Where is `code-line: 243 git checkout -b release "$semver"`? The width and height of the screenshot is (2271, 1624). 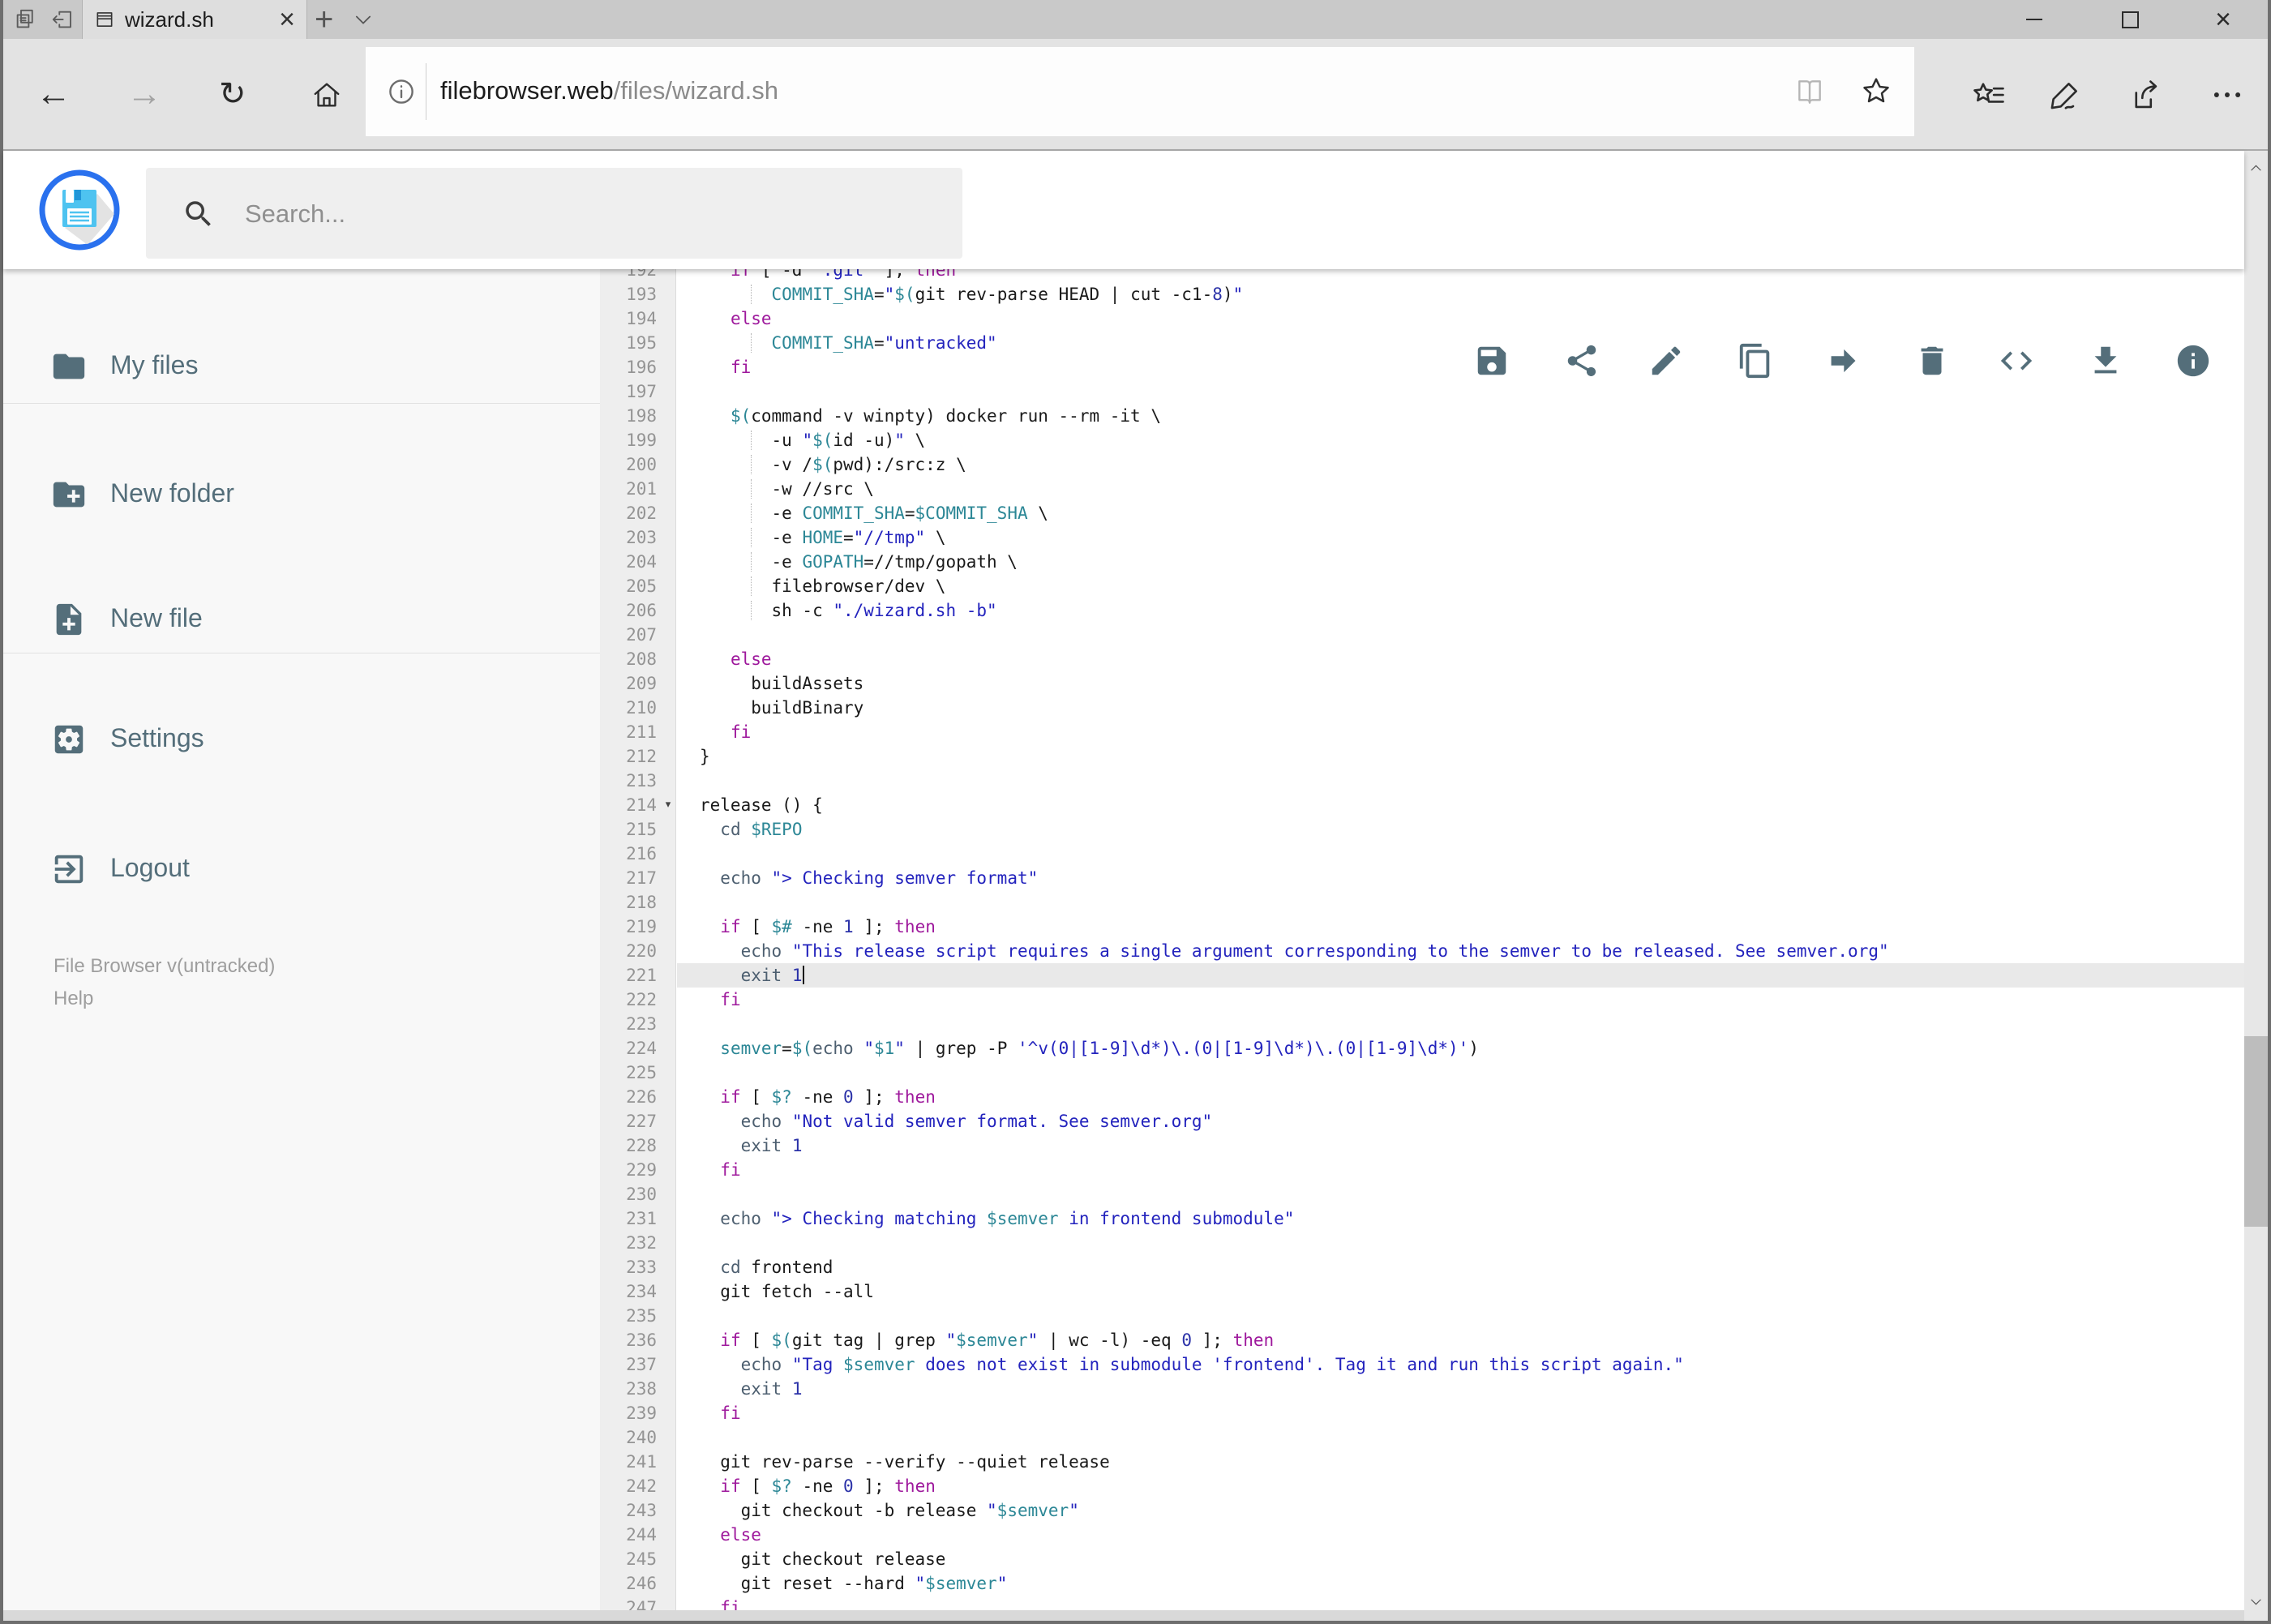
code-line: 243 git checkout -b release "$semver" is located at coordinates (1422, 1510).